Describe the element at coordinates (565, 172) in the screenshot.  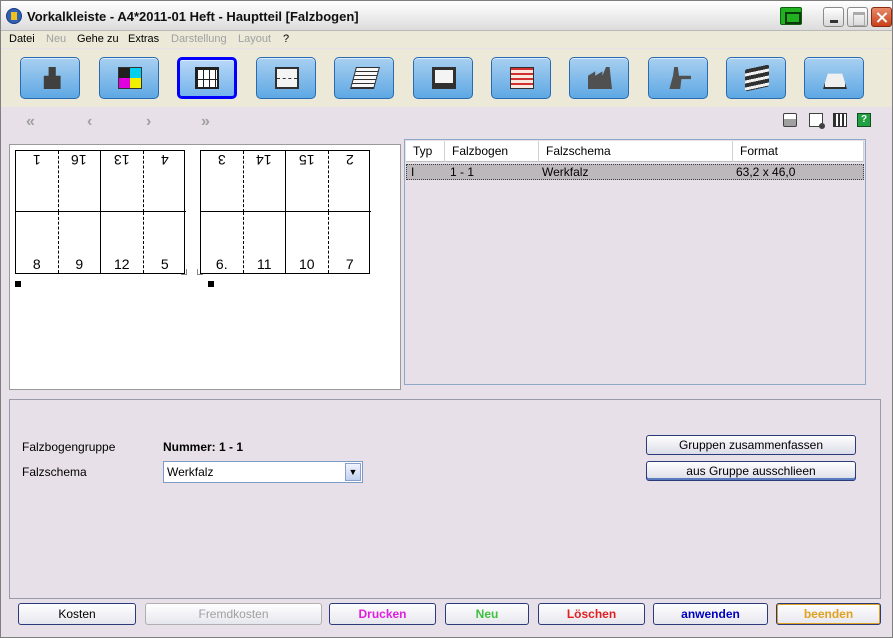
I see `cell-falzschema: Werkfalz` at that location.